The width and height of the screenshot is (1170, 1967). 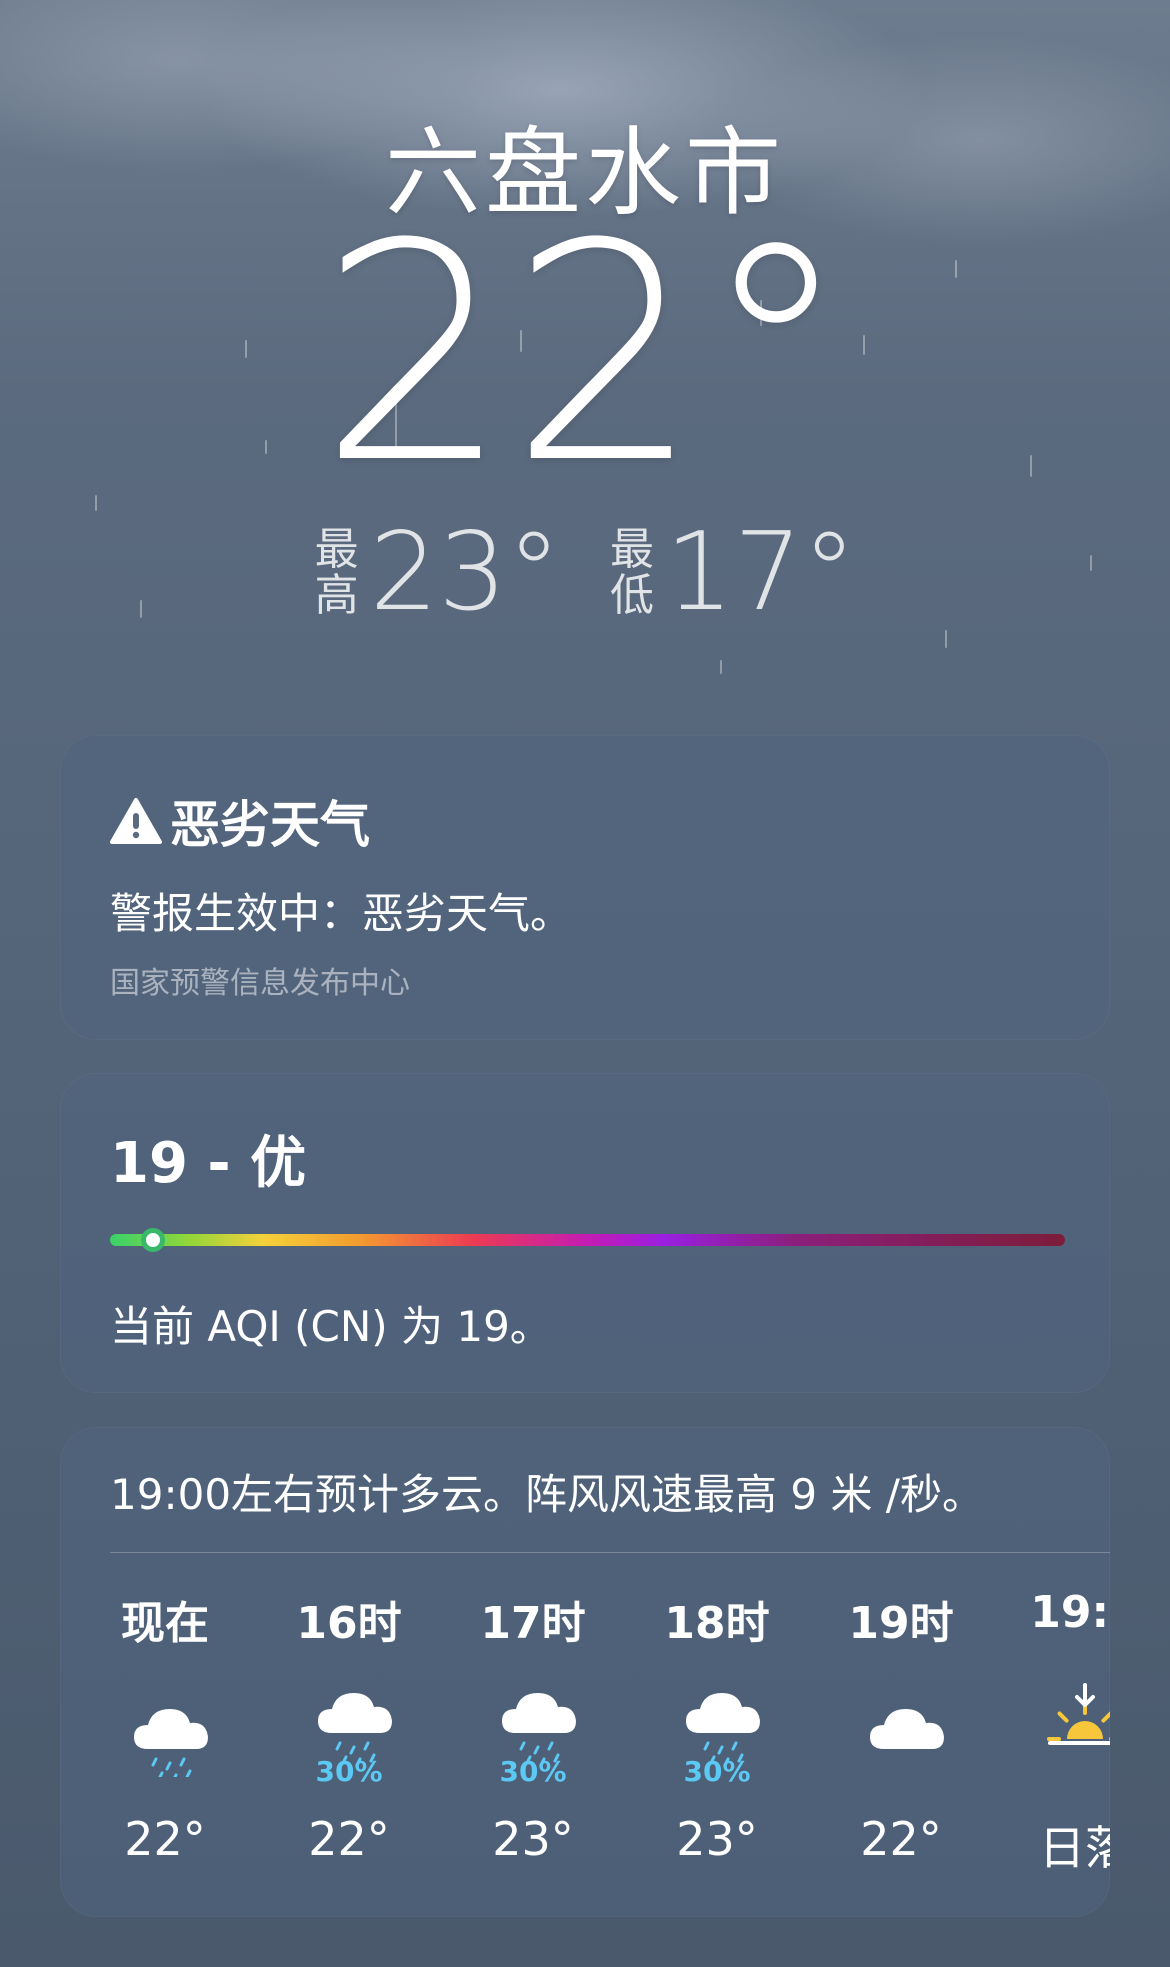 I want to click on hour-label: 19时, so click(x=901, y=1623).